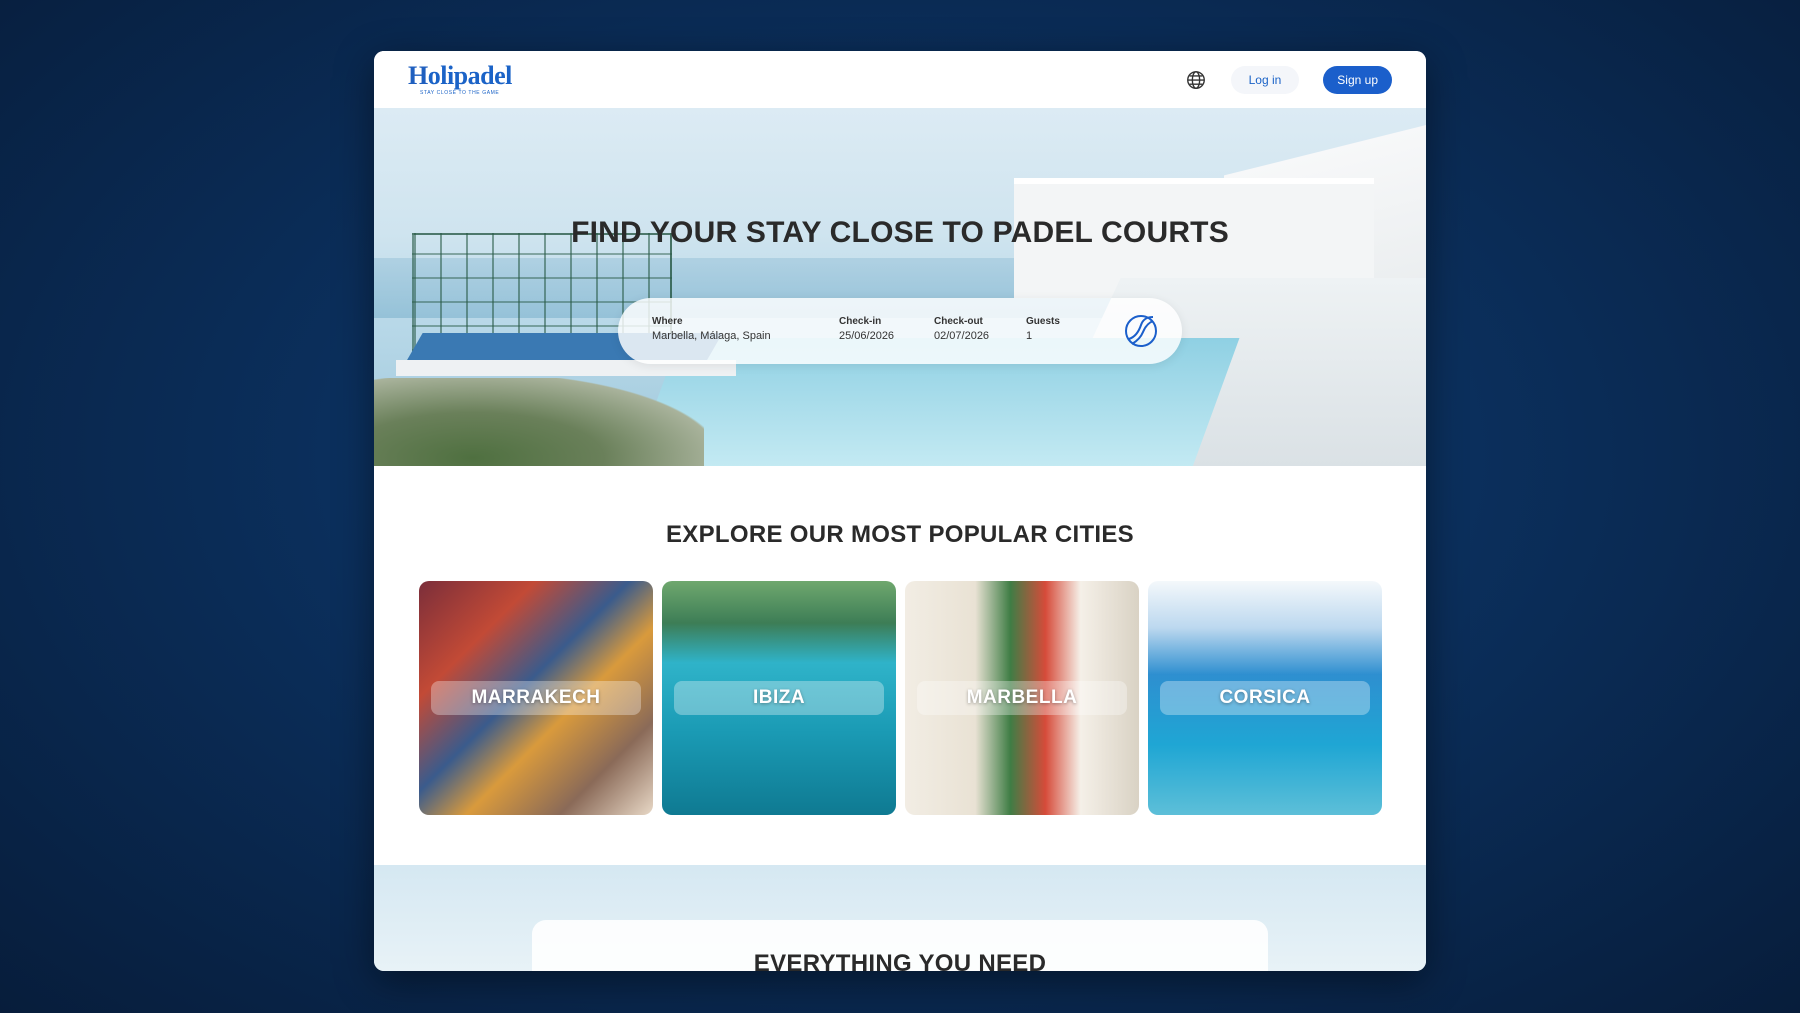 Image resolution: width=1800 pixels, height=1013 pixels. Describe the element at coordinates (900, 698) in the screenshot. I see `city-cards: MARRAKECH IBIZA MARBELLA CORSICA` at that location.